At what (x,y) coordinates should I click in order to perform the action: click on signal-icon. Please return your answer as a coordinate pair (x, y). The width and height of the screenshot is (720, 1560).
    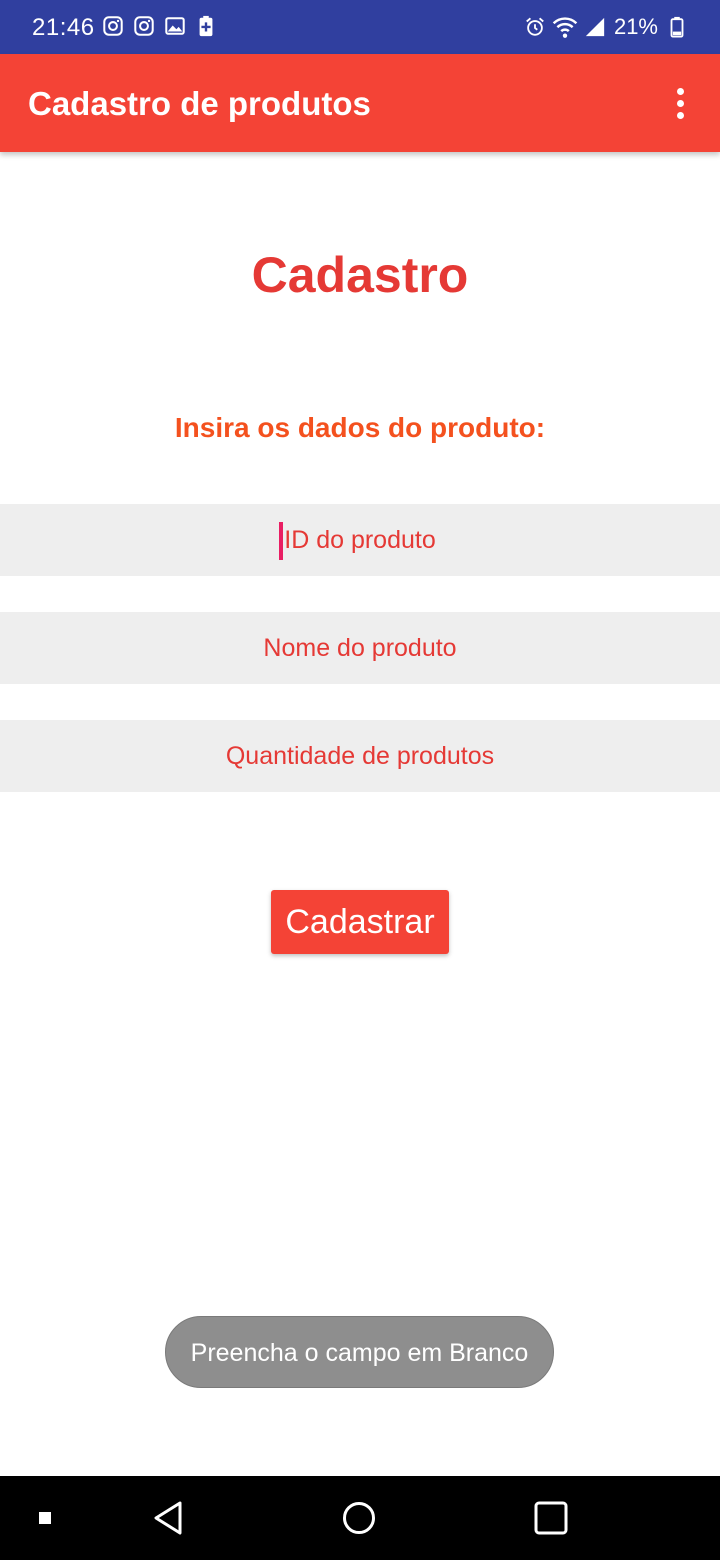
    Looking at the image, I should click on (595, 27).